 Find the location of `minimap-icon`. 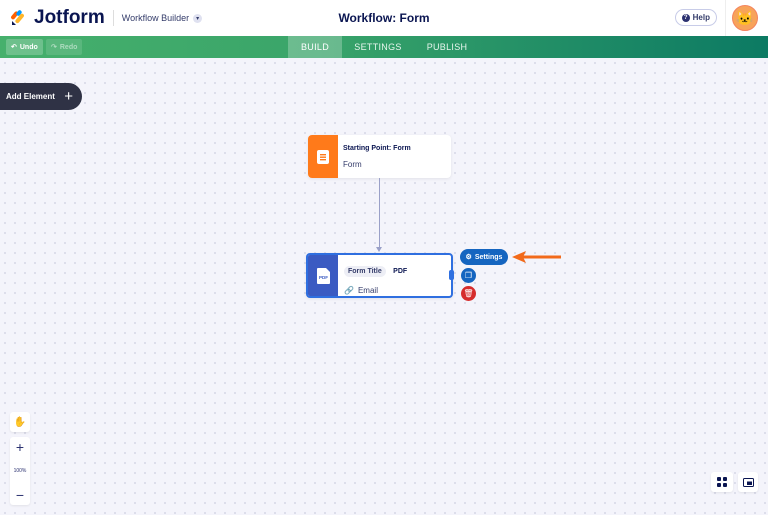

minimap-icon is located at coordinates (748, 482).